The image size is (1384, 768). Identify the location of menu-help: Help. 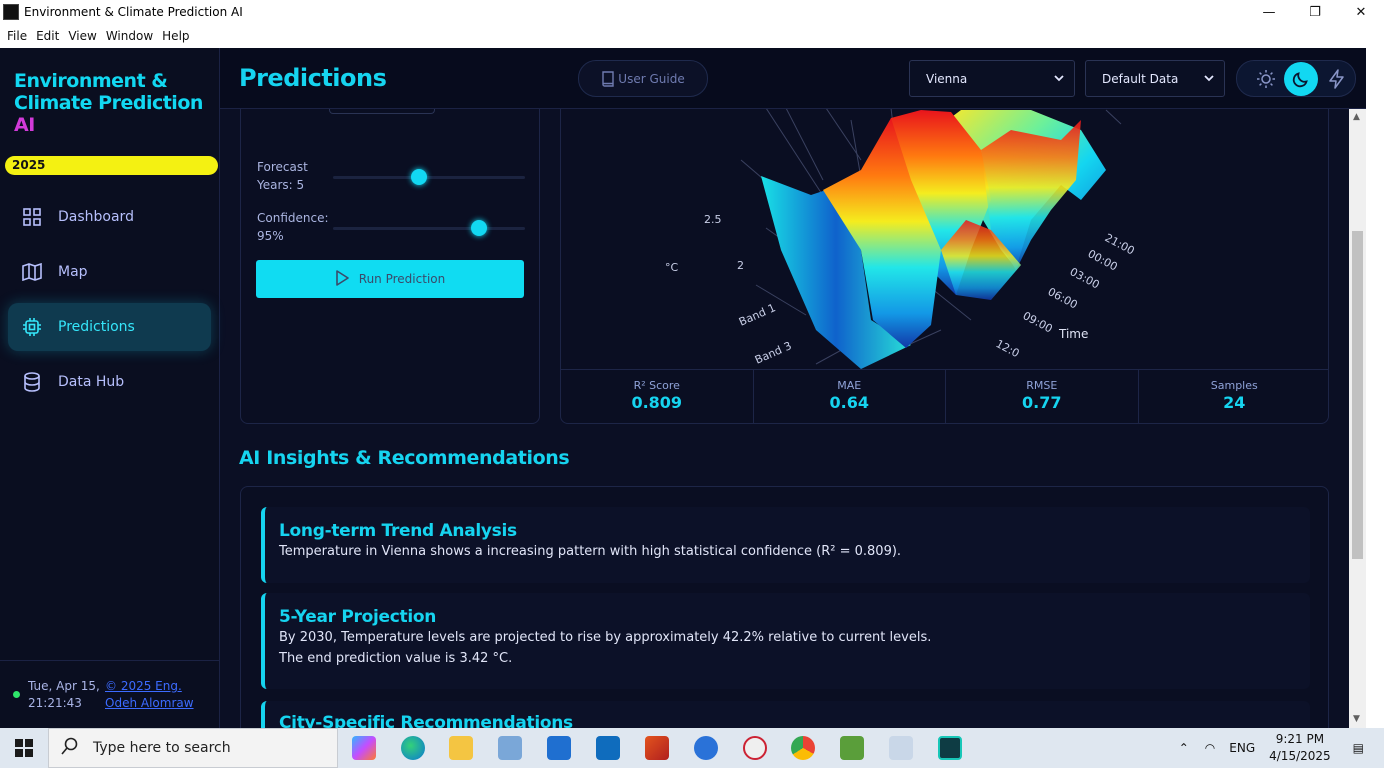
(175, 36).